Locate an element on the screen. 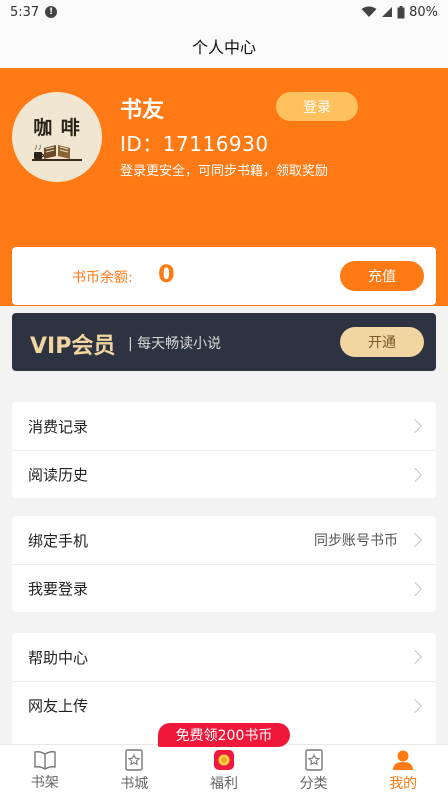 This screenshot has width=448, height=796. username: 书友 is located at coordinates (142, 110).